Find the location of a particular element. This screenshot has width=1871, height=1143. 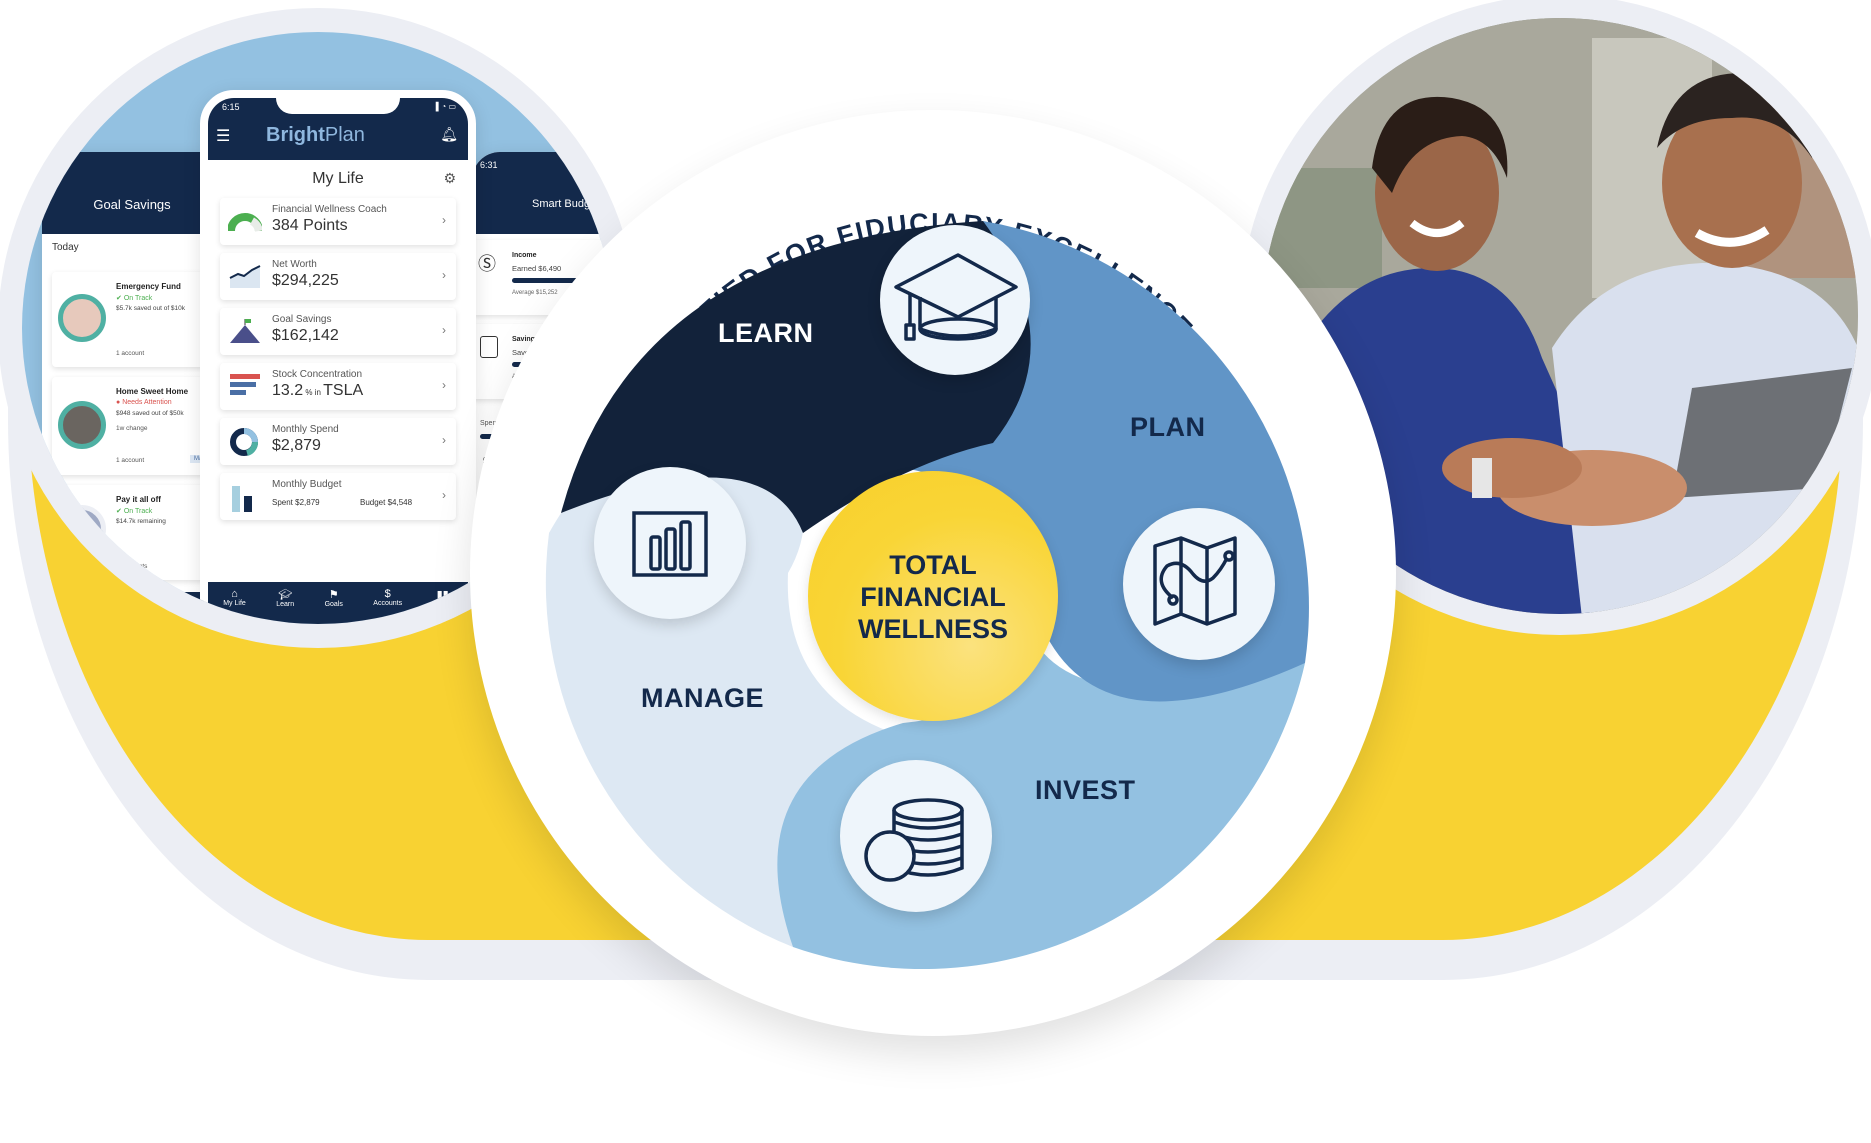

goal-name: Home Sweet Home is located at coordinates (152, 391).